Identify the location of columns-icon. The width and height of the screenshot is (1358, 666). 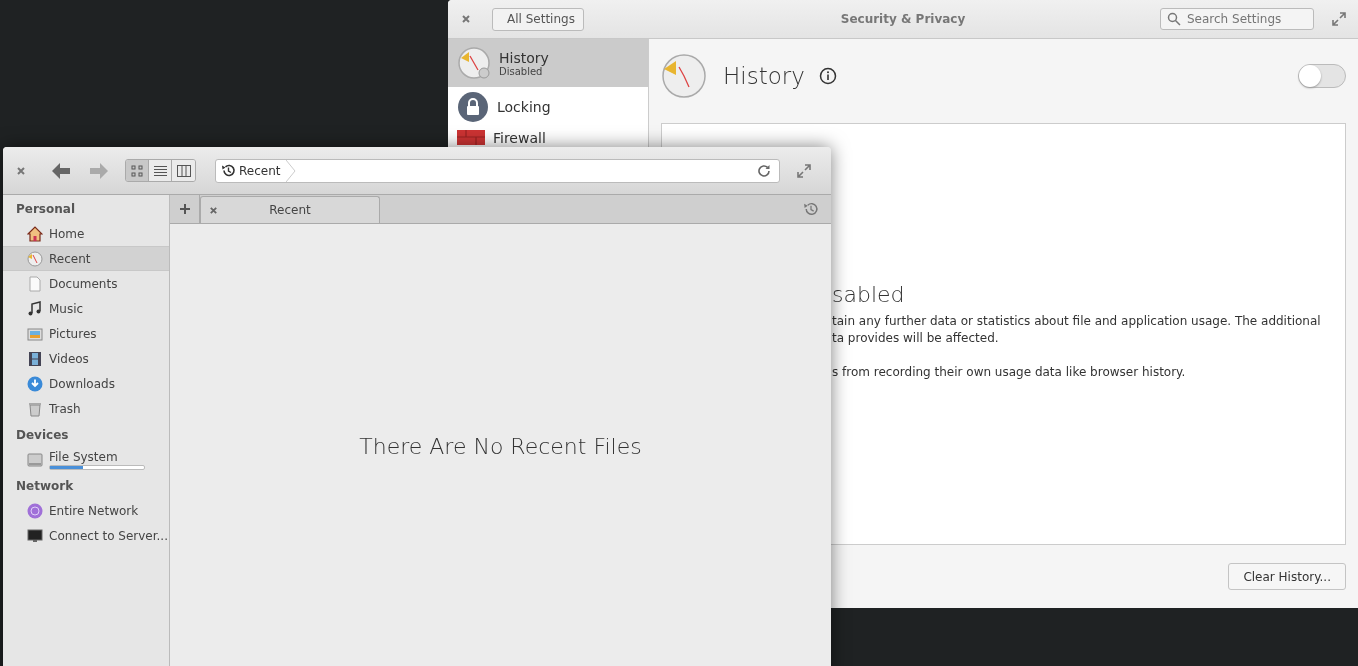
(183, 170).